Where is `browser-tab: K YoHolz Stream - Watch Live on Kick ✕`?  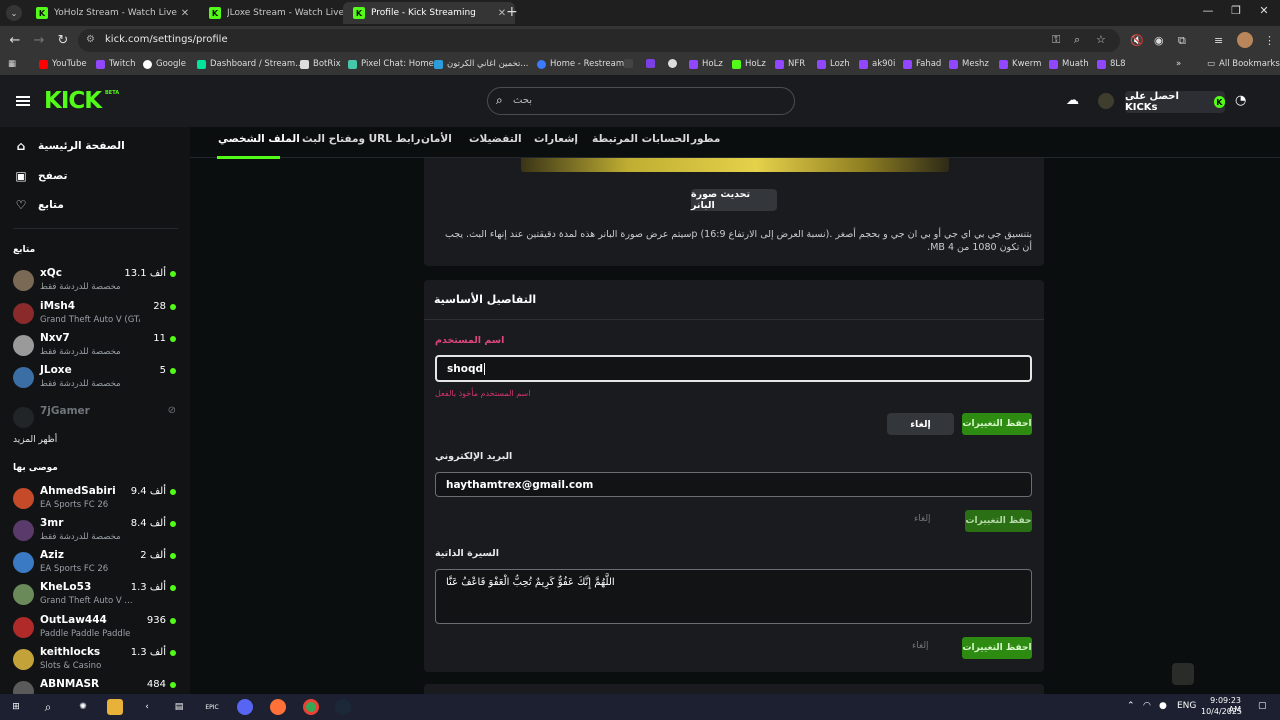 browser-tab: K YoHolz Stream - Watch Live on Kick ✕ is located at coordinates (112, 13).